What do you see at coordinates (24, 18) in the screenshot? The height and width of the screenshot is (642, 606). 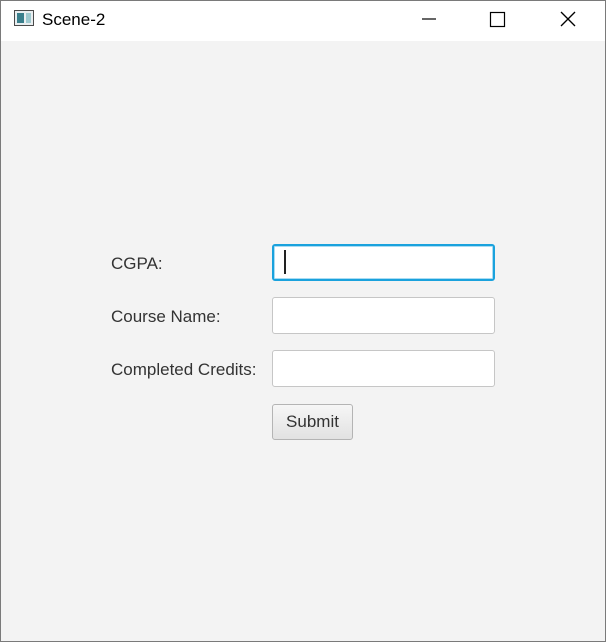 I see `app-icon` at bounding box center [24, 18].